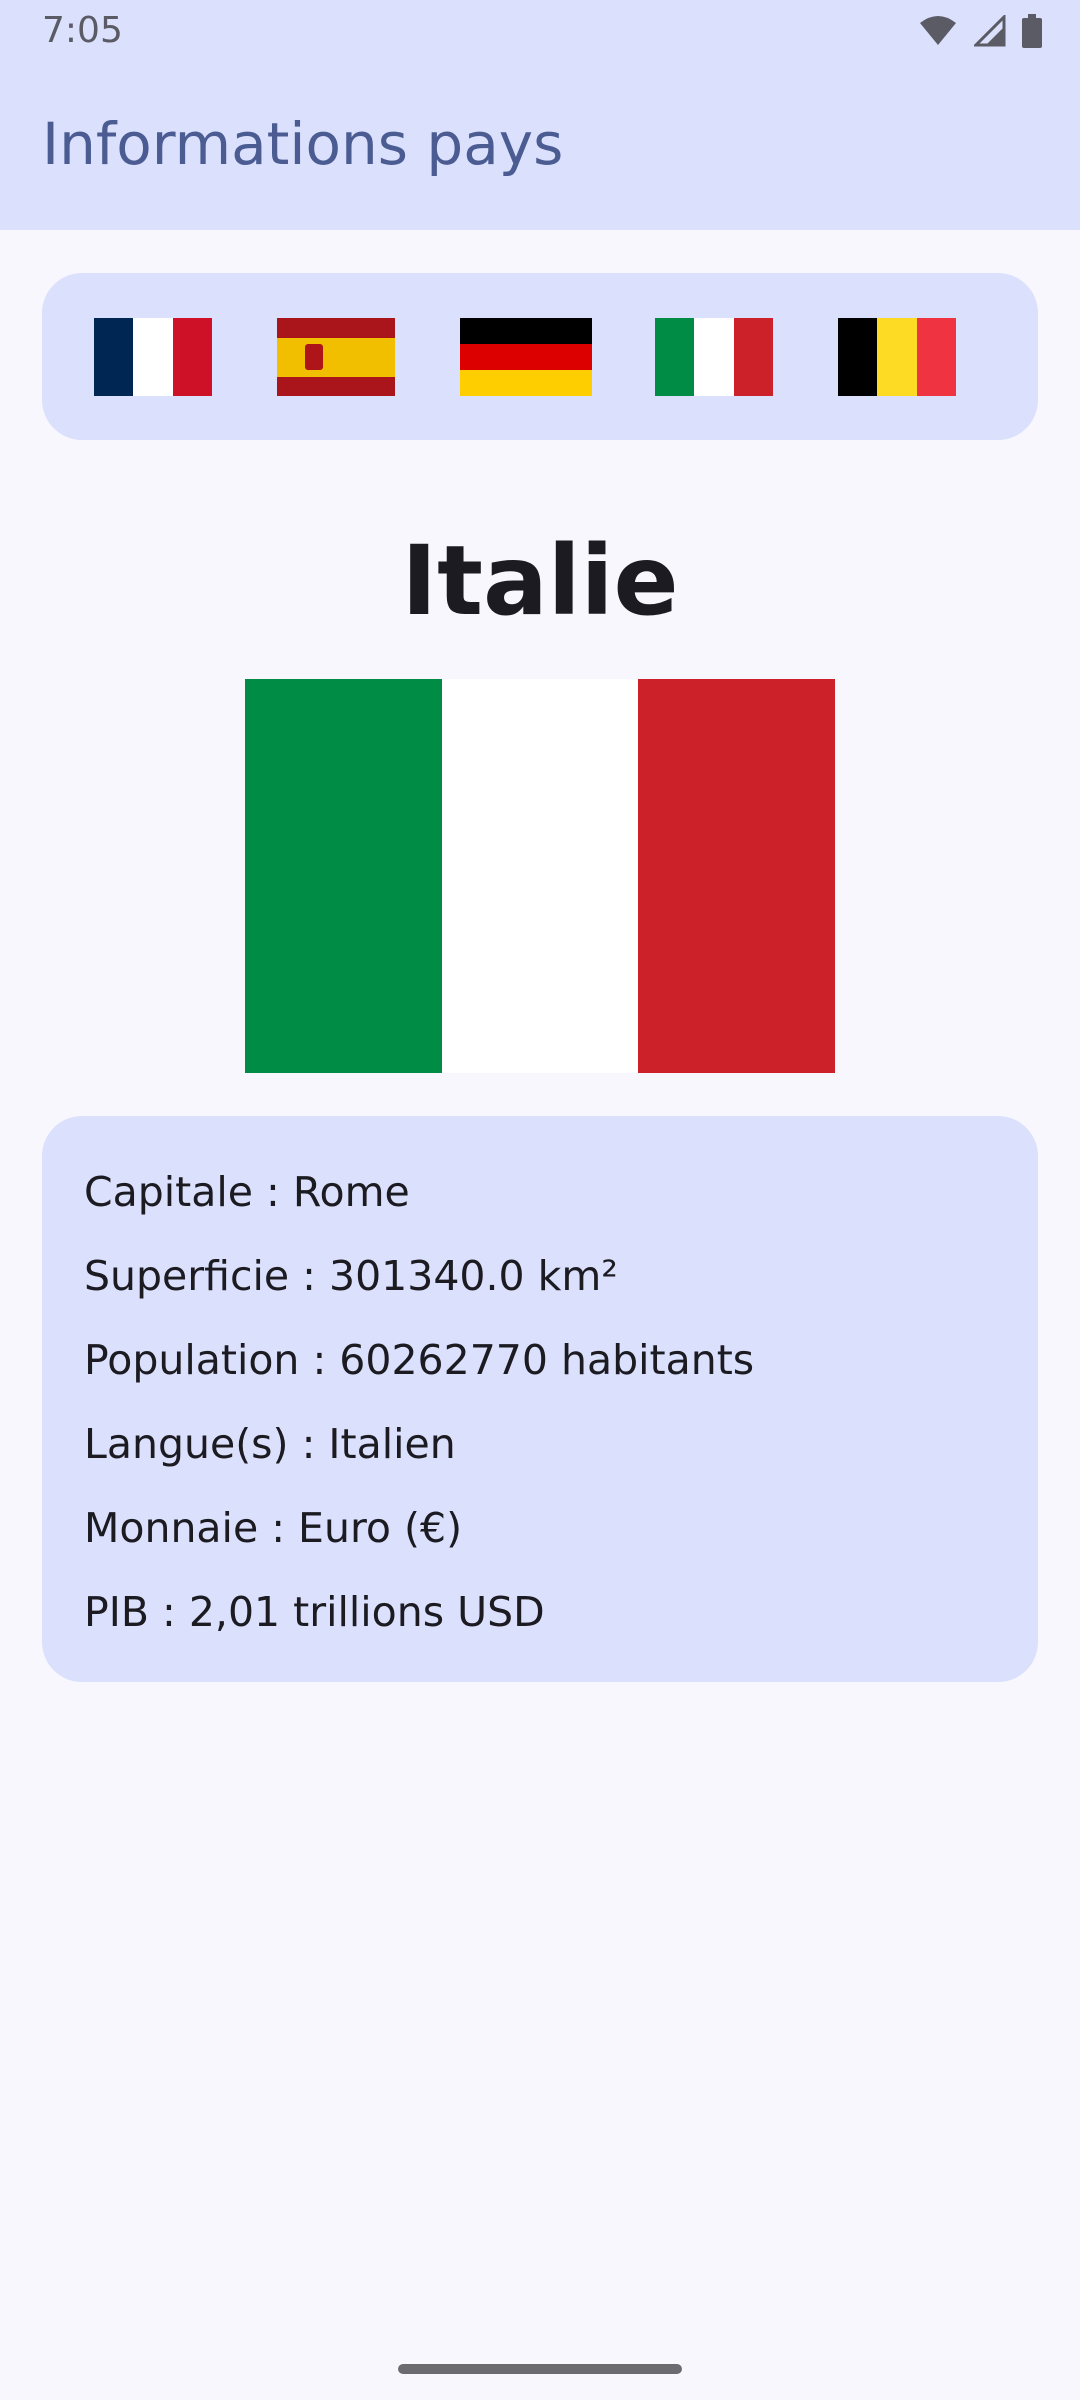  What do you see at coordinates (526, 357) in the screenshot?
I see `germany-flag-icon` at bounding box center [526, 357].